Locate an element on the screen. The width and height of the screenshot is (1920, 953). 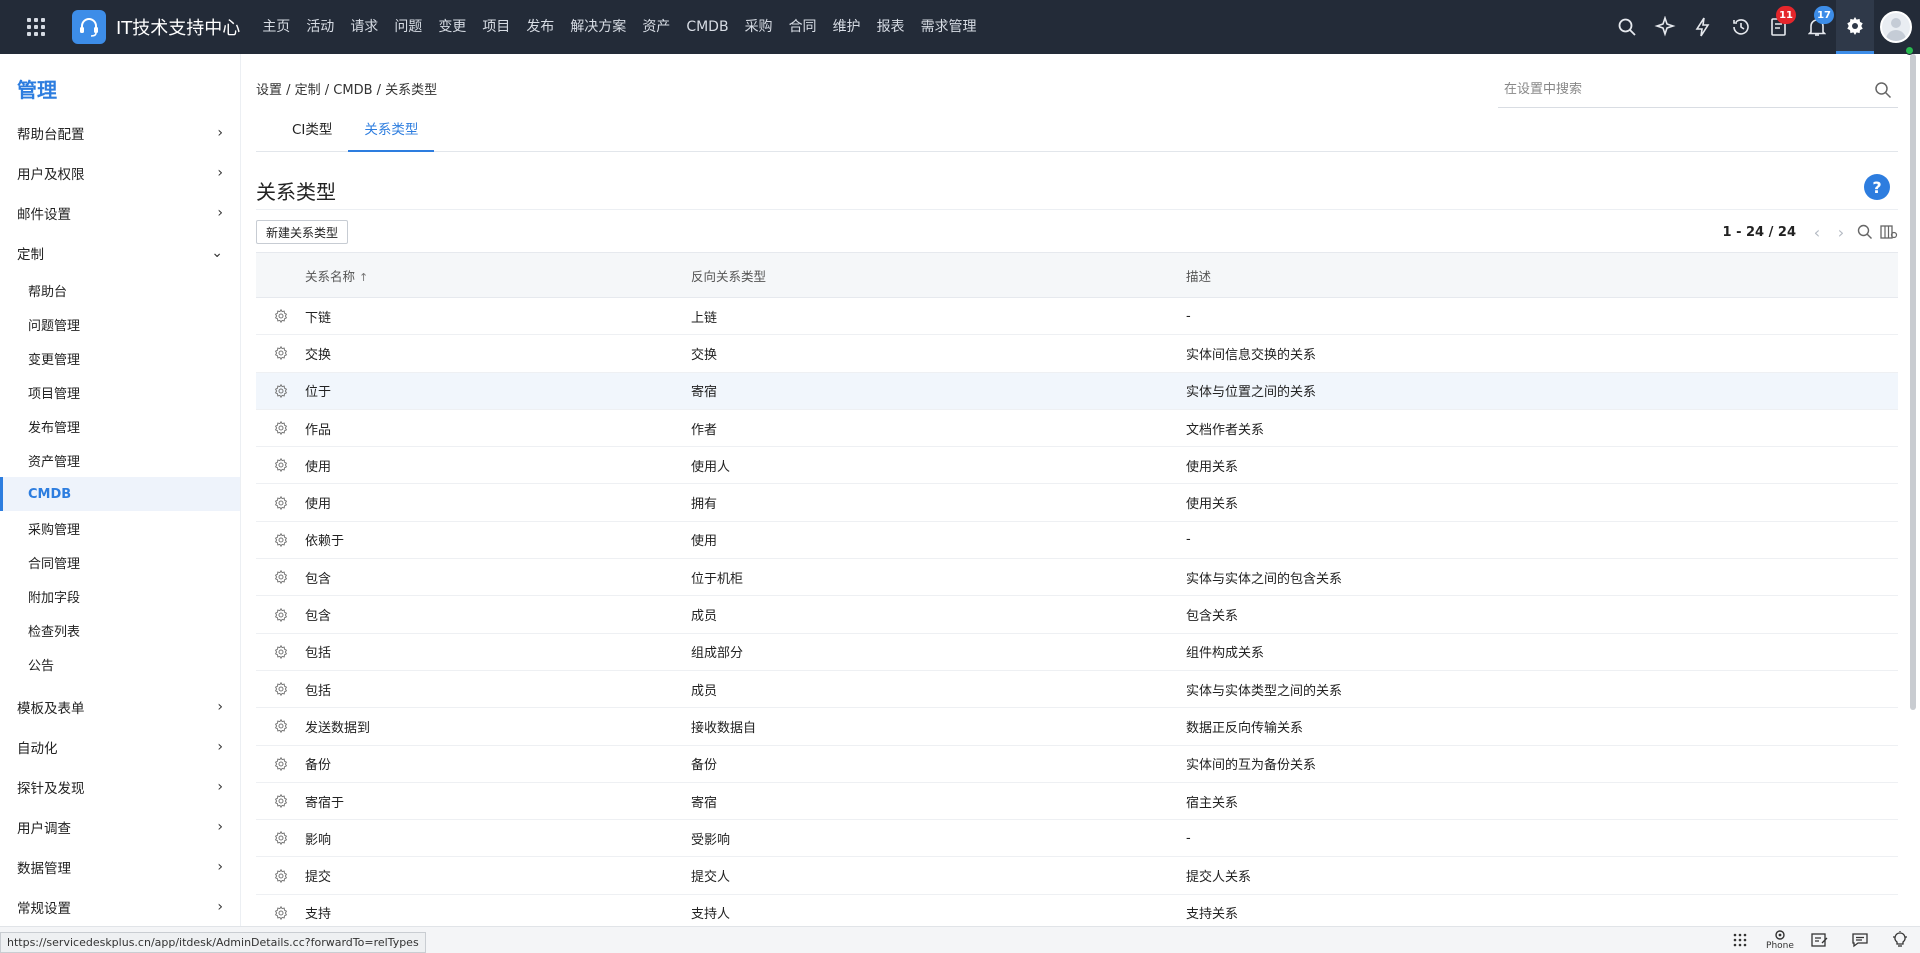
nav-item: 发布 is located at coordinates (540, 27).